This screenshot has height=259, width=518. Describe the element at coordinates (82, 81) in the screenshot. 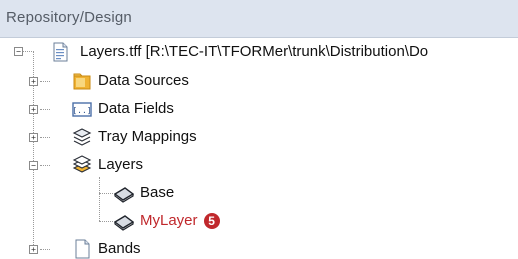

I see `folder-icon` at that location.